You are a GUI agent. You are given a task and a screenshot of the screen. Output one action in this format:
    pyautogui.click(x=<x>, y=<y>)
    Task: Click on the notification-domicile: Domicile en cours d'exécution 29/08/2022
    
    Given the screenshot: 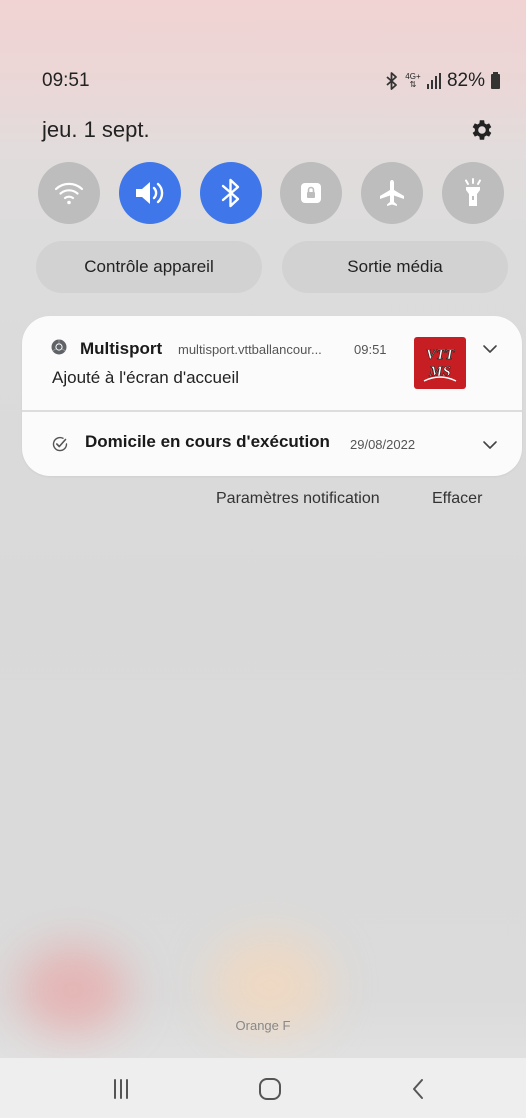 What is the action you would take?
    pyautogui.click(x=272, y=444)
    